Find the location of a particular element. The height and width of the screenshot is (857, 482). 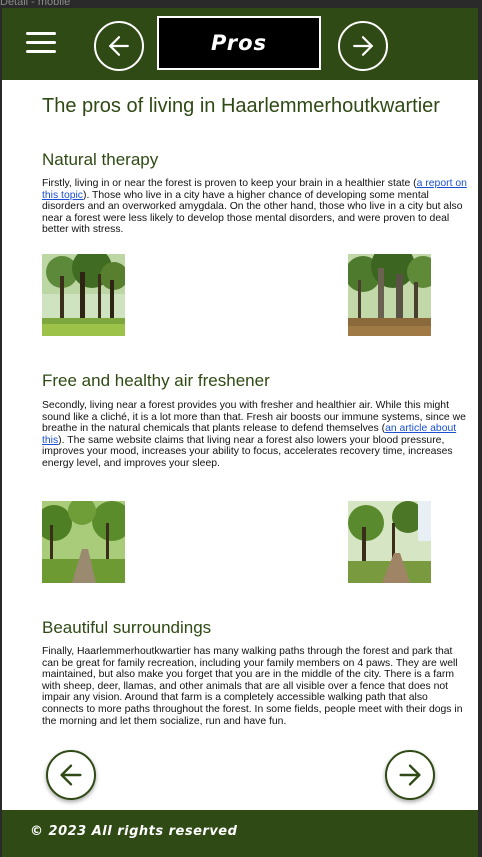

page-title: Pros is located at coordinates (239, 43).